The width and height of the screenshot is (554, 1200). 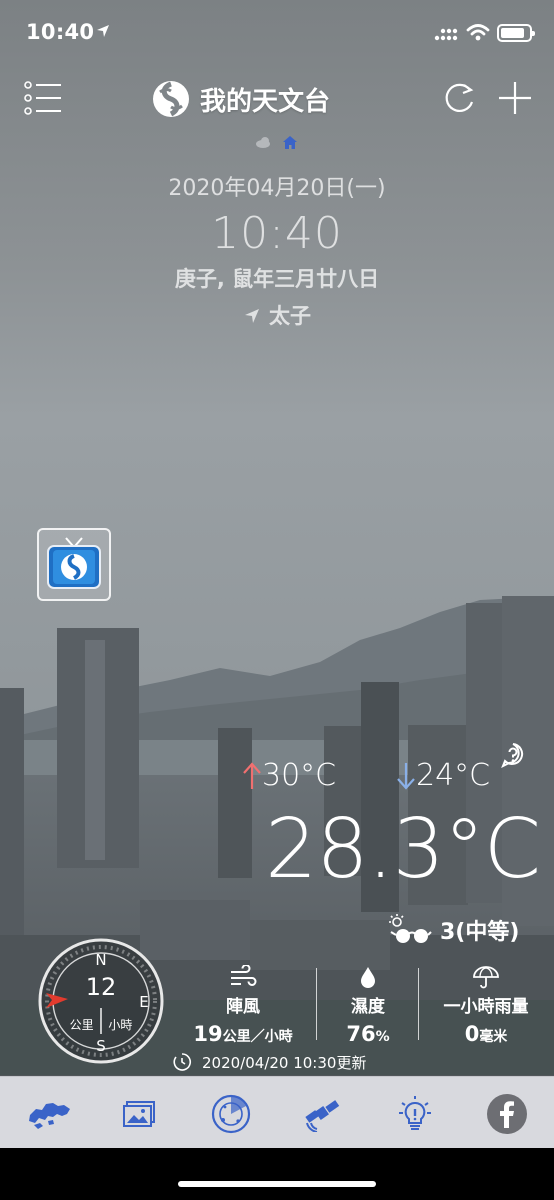 I want to click on uv-index: 3(中等), so click(x=453, y=930).